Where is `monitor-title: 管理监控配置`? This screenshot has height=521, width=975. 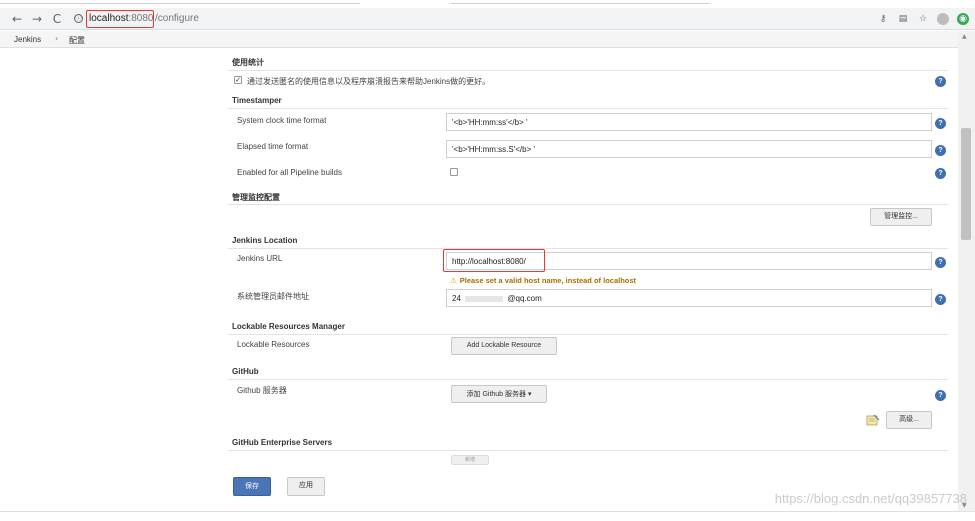 monitor-title: 管理监控配置 is located at coordinates (256, 197).